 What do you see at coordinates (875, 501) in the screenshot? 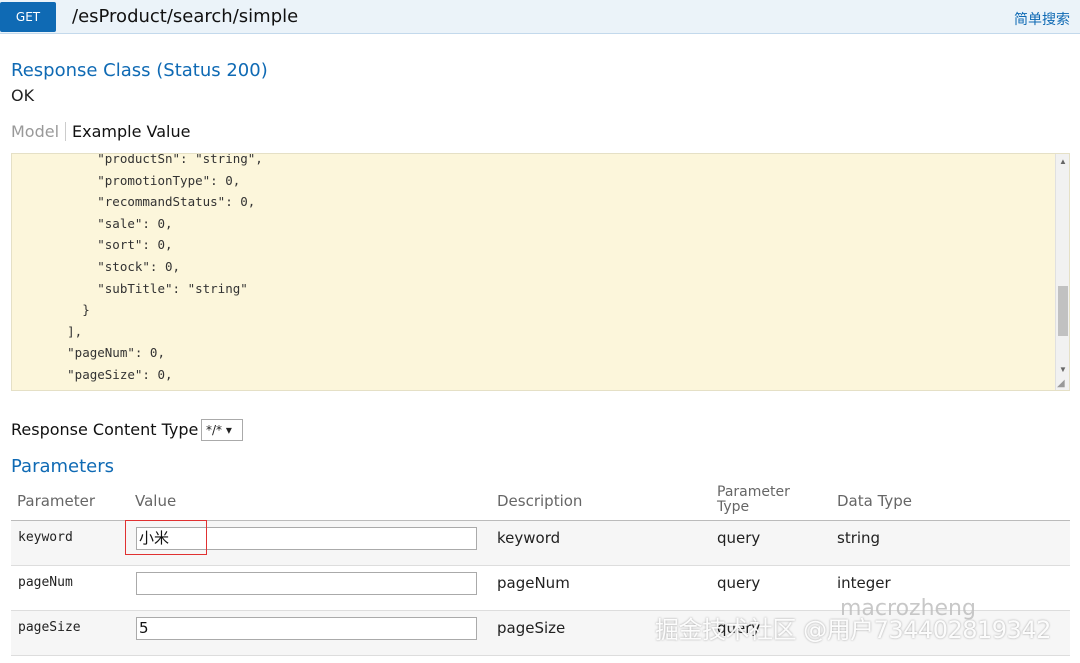
I see `header-data-type: Data Type` at bounding box center [875, 501].